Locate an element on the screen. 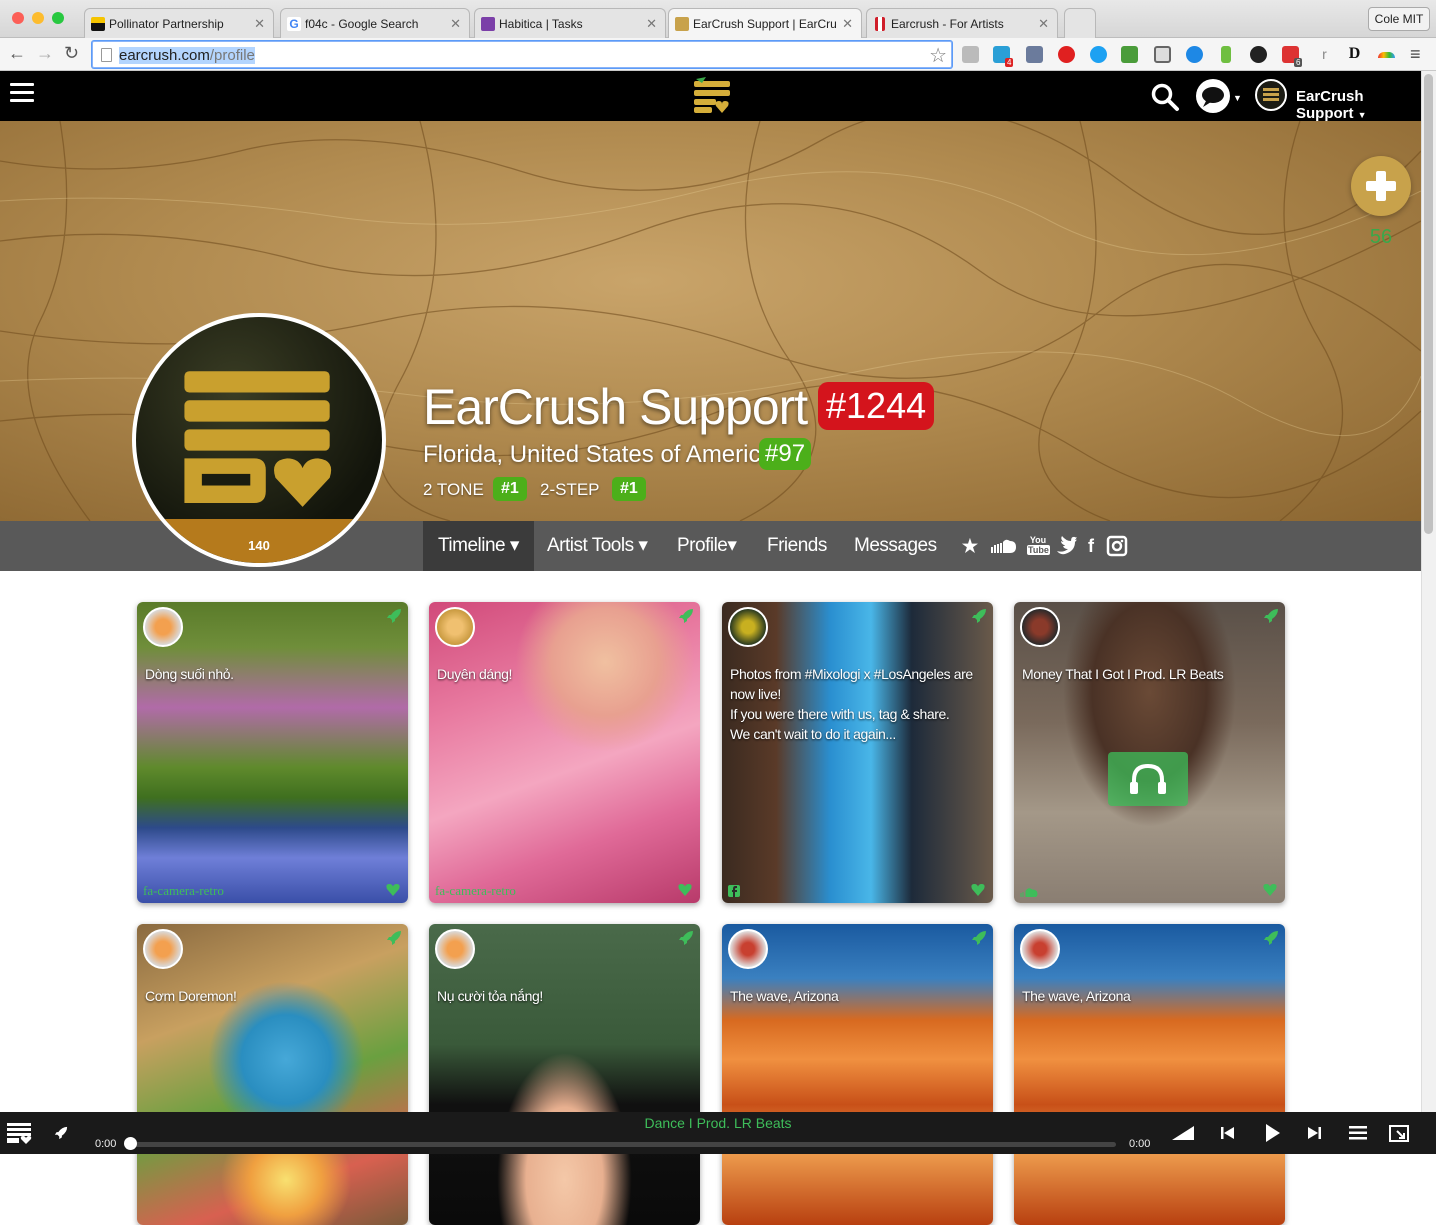  tab-friends: Friends is located at coordinates (797, 546).